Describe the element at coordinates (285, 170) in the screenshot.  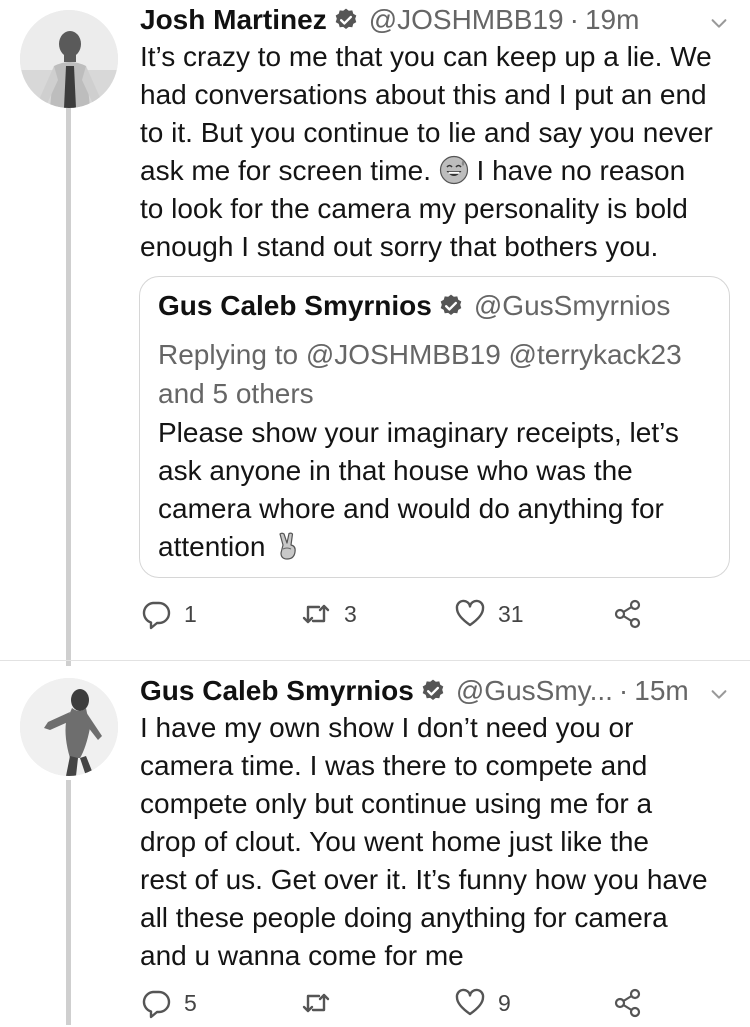
I see `tweet-text-segment: ask me for screen time.` at that location.